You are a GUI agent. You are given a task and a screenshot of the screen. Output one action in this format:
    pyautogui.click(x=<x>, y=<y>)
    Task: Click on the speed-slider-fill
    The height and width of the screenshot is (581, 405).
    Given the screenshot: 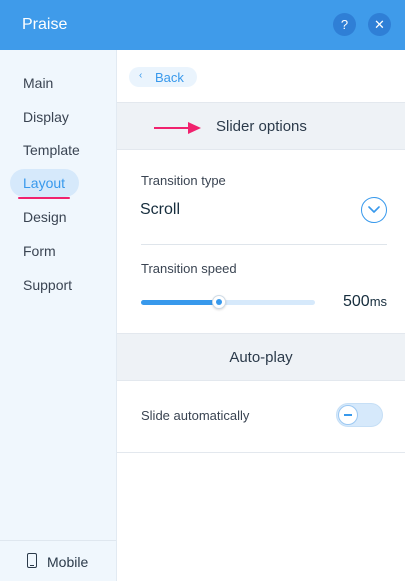 What is the action you would take?
    pyautogui.click(x=180, y=302)
    